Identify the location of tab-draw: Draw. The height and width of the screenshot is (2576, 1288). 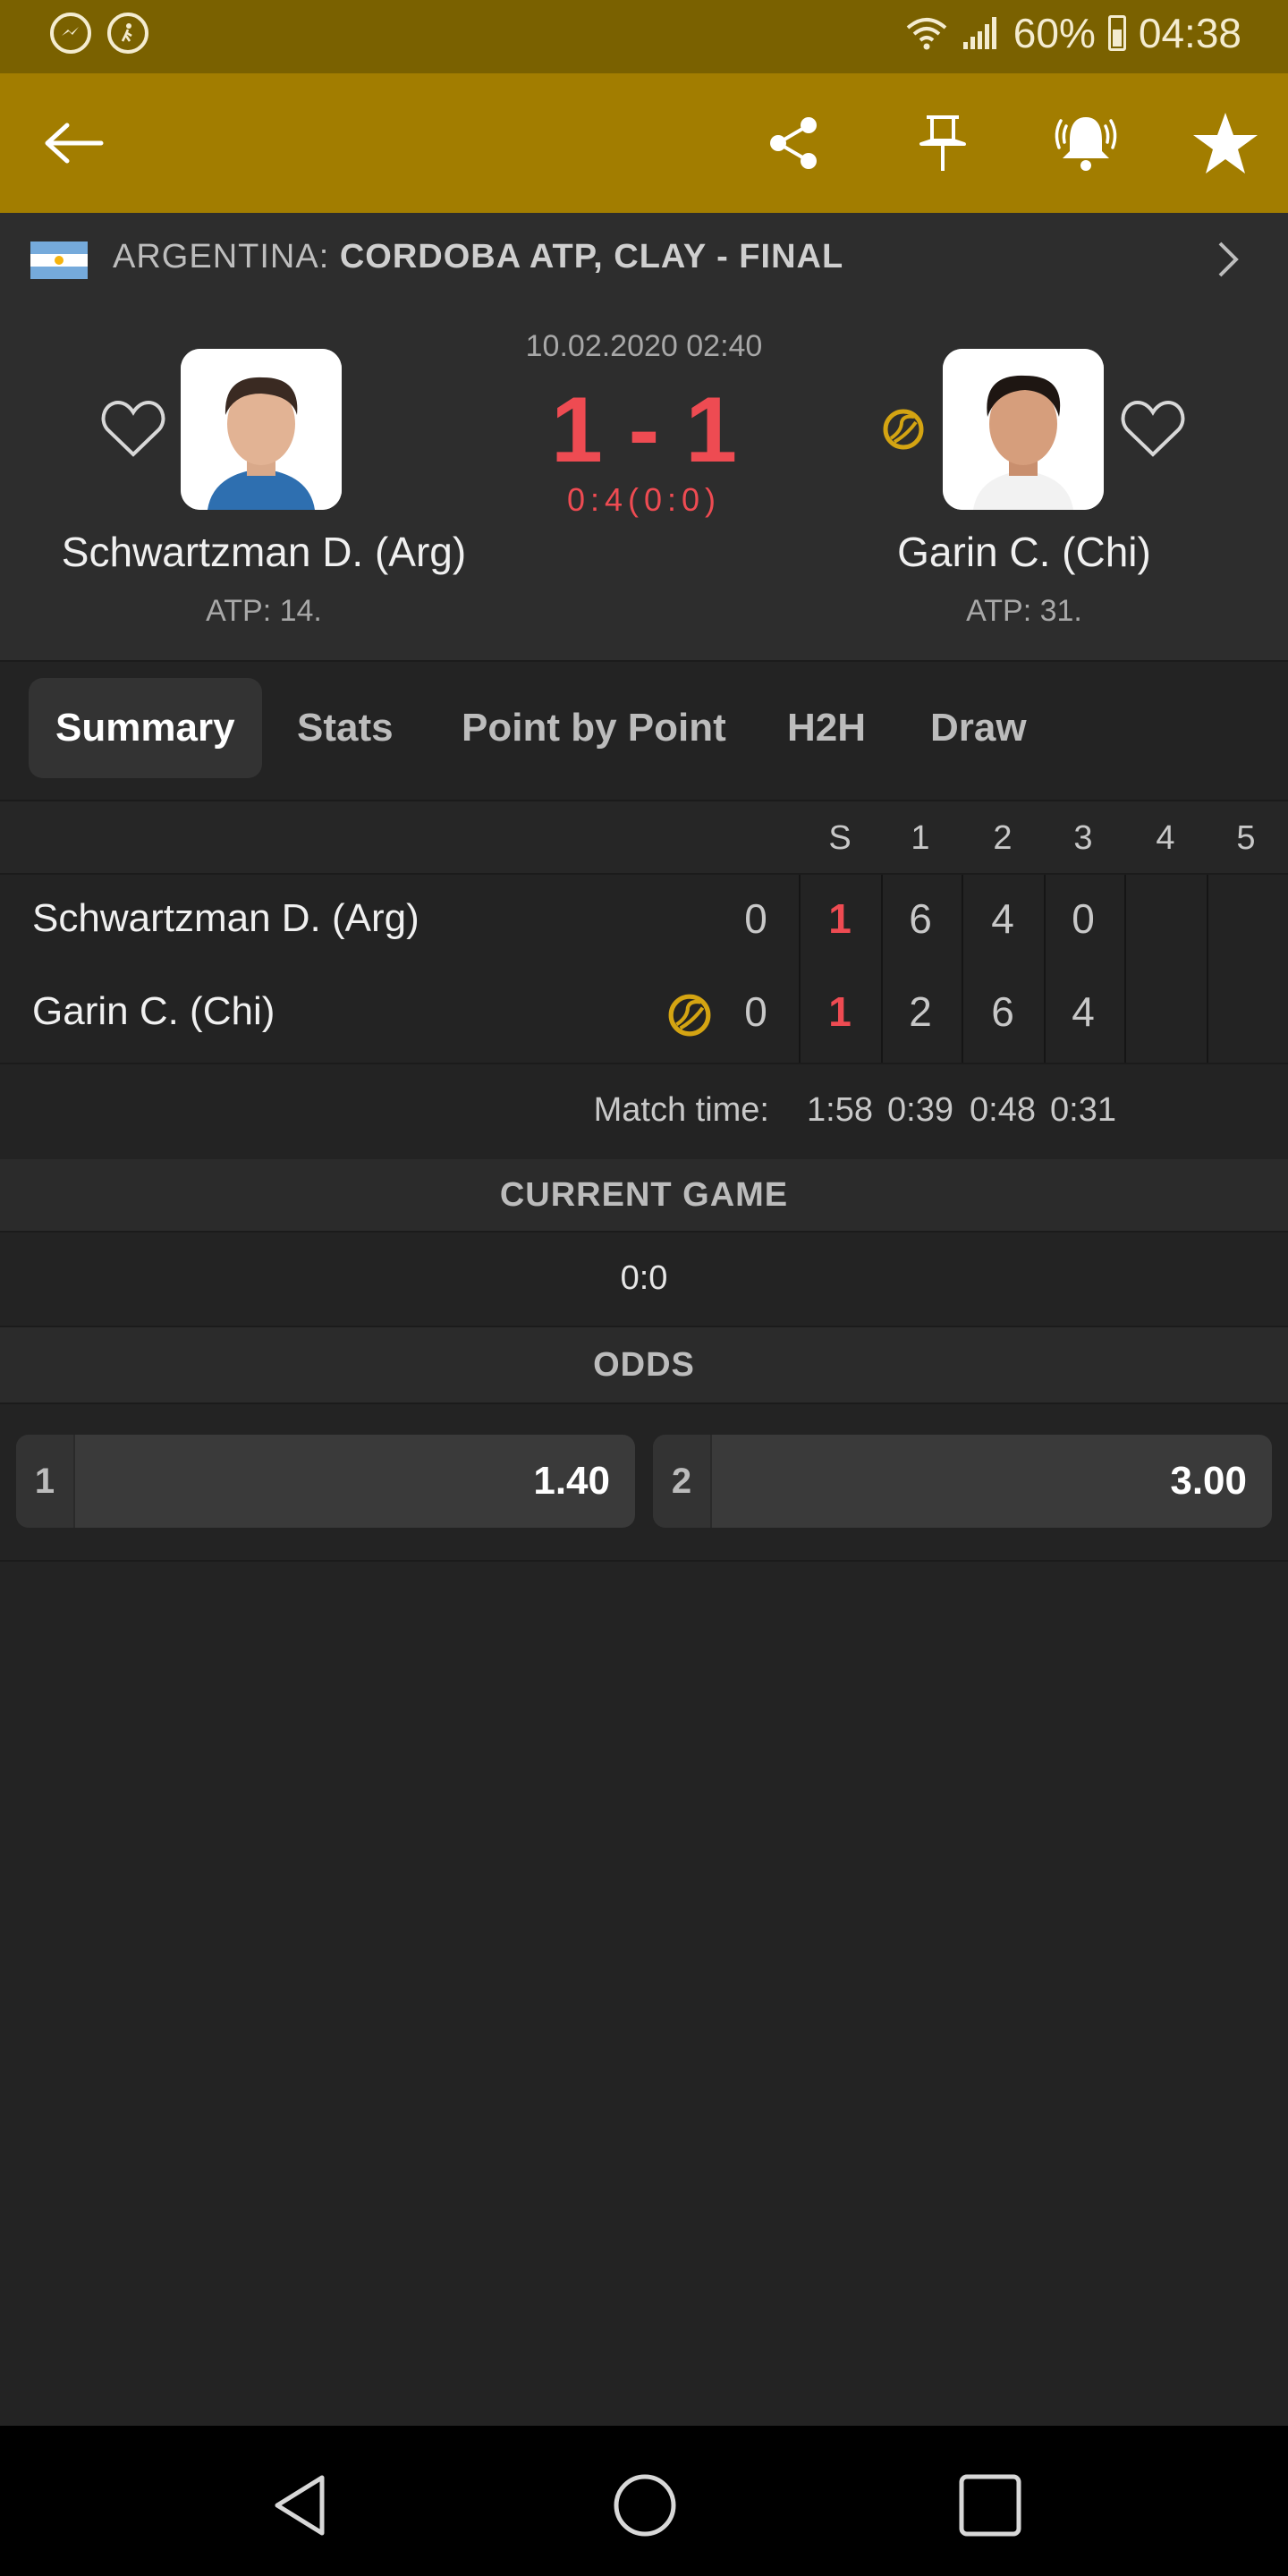
(978, 728).